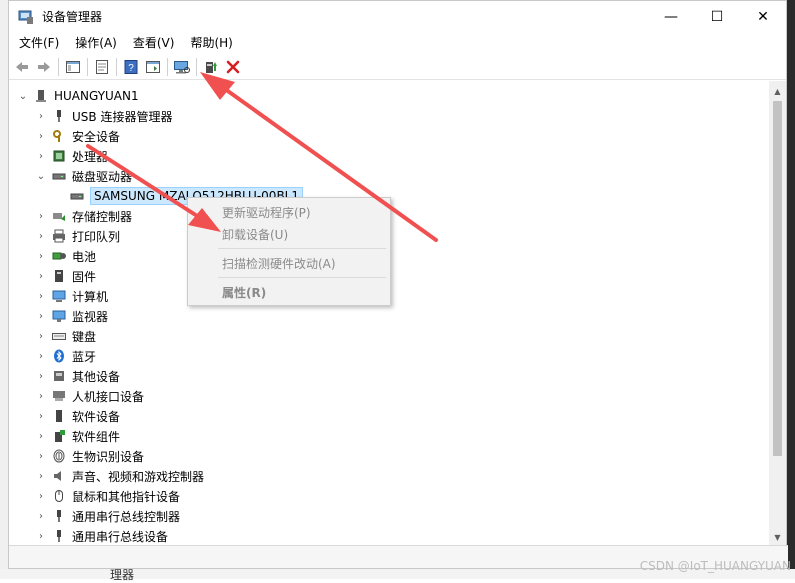  Describe the element at coordinates (211, 67) in the screenshot. I see `update-driver-button` at that location.